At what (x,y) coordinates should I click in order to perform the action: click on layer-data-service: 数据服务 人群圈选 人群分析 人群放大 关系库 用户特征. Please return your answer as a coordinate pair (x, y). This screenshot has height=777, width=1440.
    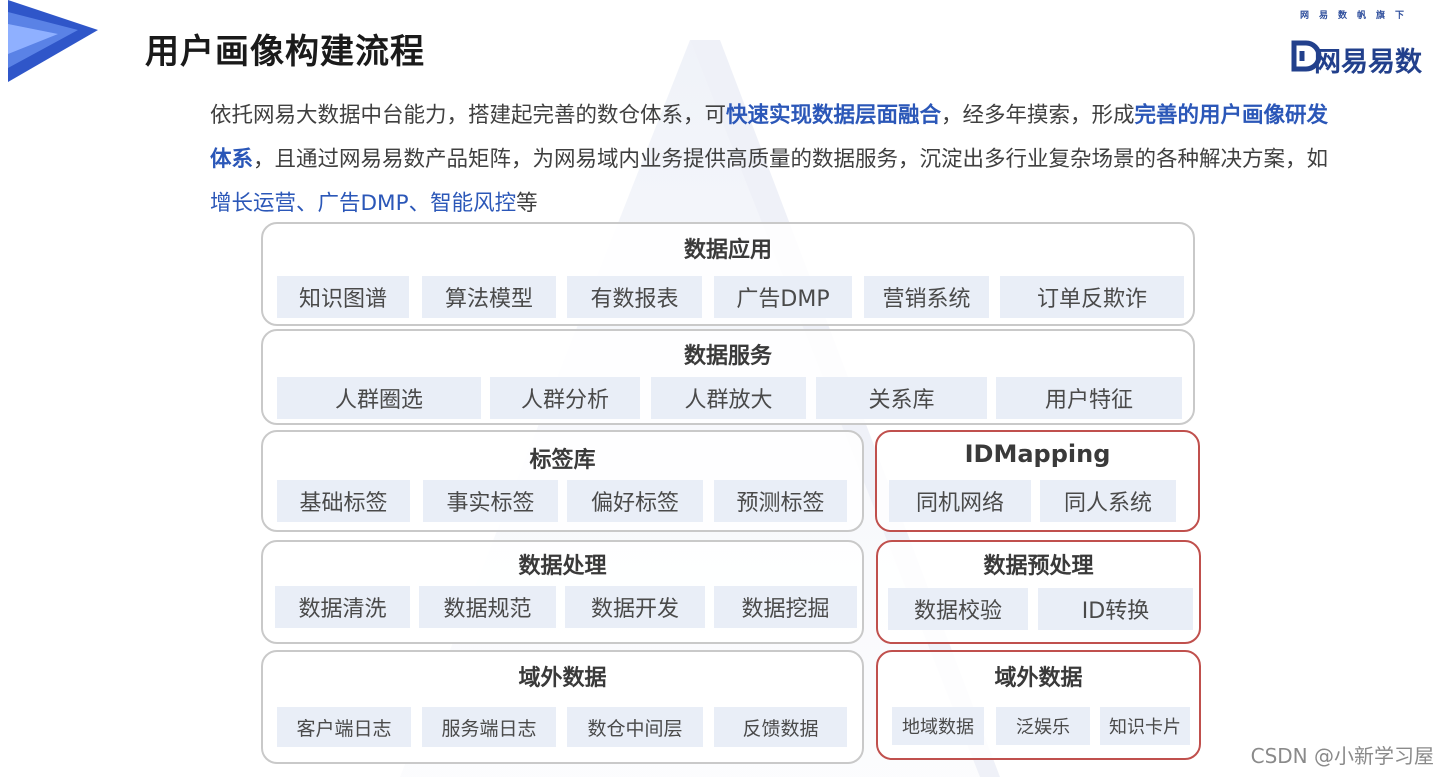
    Looking at the image, I should click on (728, 377).